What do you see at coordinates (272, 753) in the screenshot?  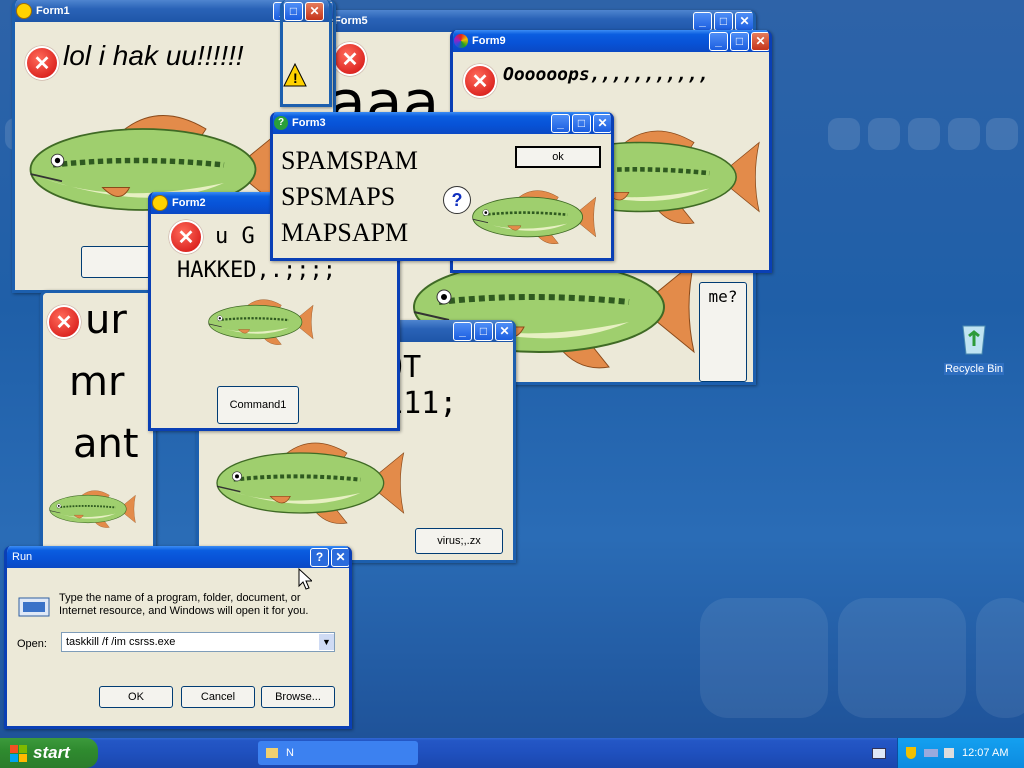 I see `folder-icon` at bounding box center [272, 753].